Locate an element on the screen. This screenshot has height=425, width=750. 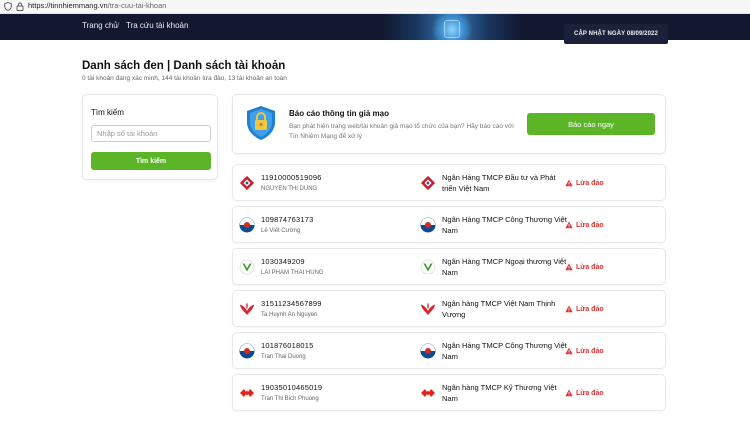
account-number: 31511234567899 is located at coordinates (291, 303).